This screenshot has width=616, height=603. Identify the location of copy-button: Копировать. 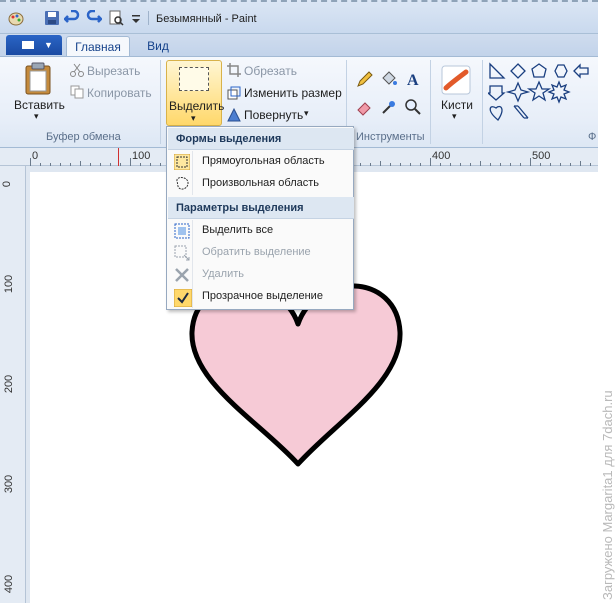
(119, 93).